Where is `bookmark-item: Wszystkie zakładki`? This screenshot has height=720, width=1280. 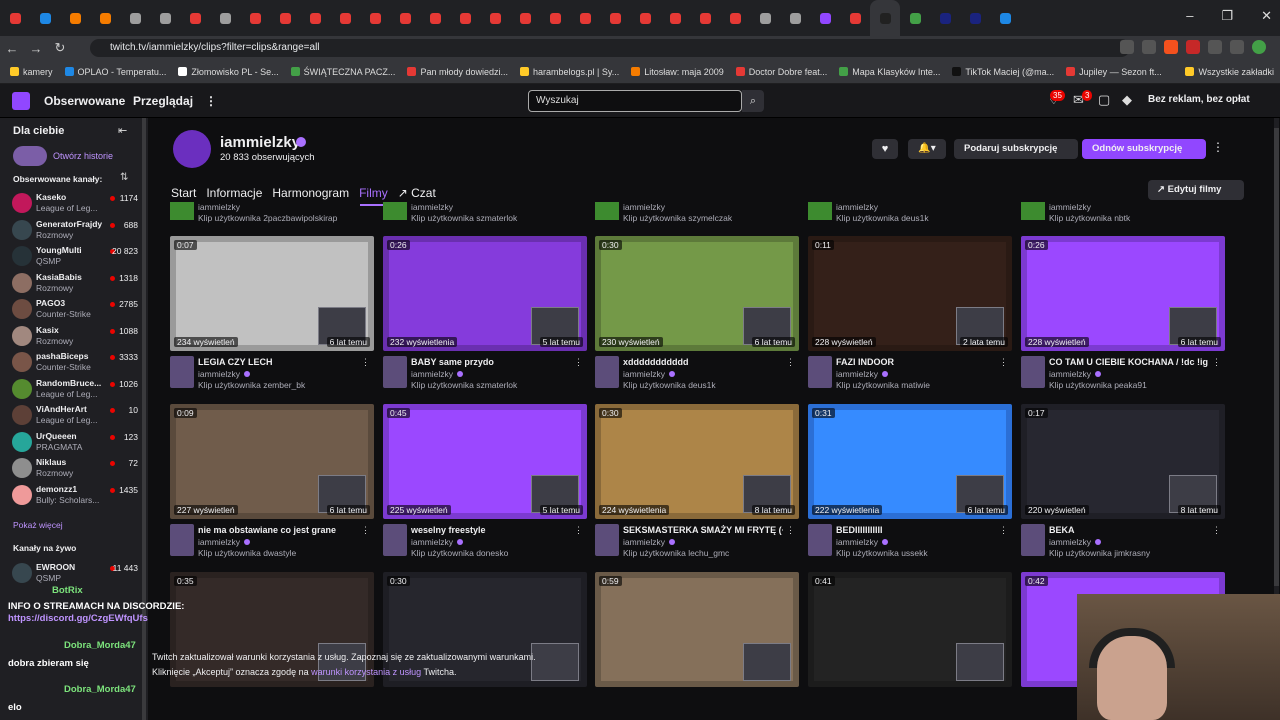
bookmark-item: Wszystkie zakładki is located at coordinates (1232, 72).